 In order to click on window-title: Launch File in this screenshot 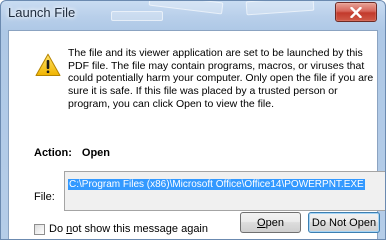, I will do `click(42, 12)`.